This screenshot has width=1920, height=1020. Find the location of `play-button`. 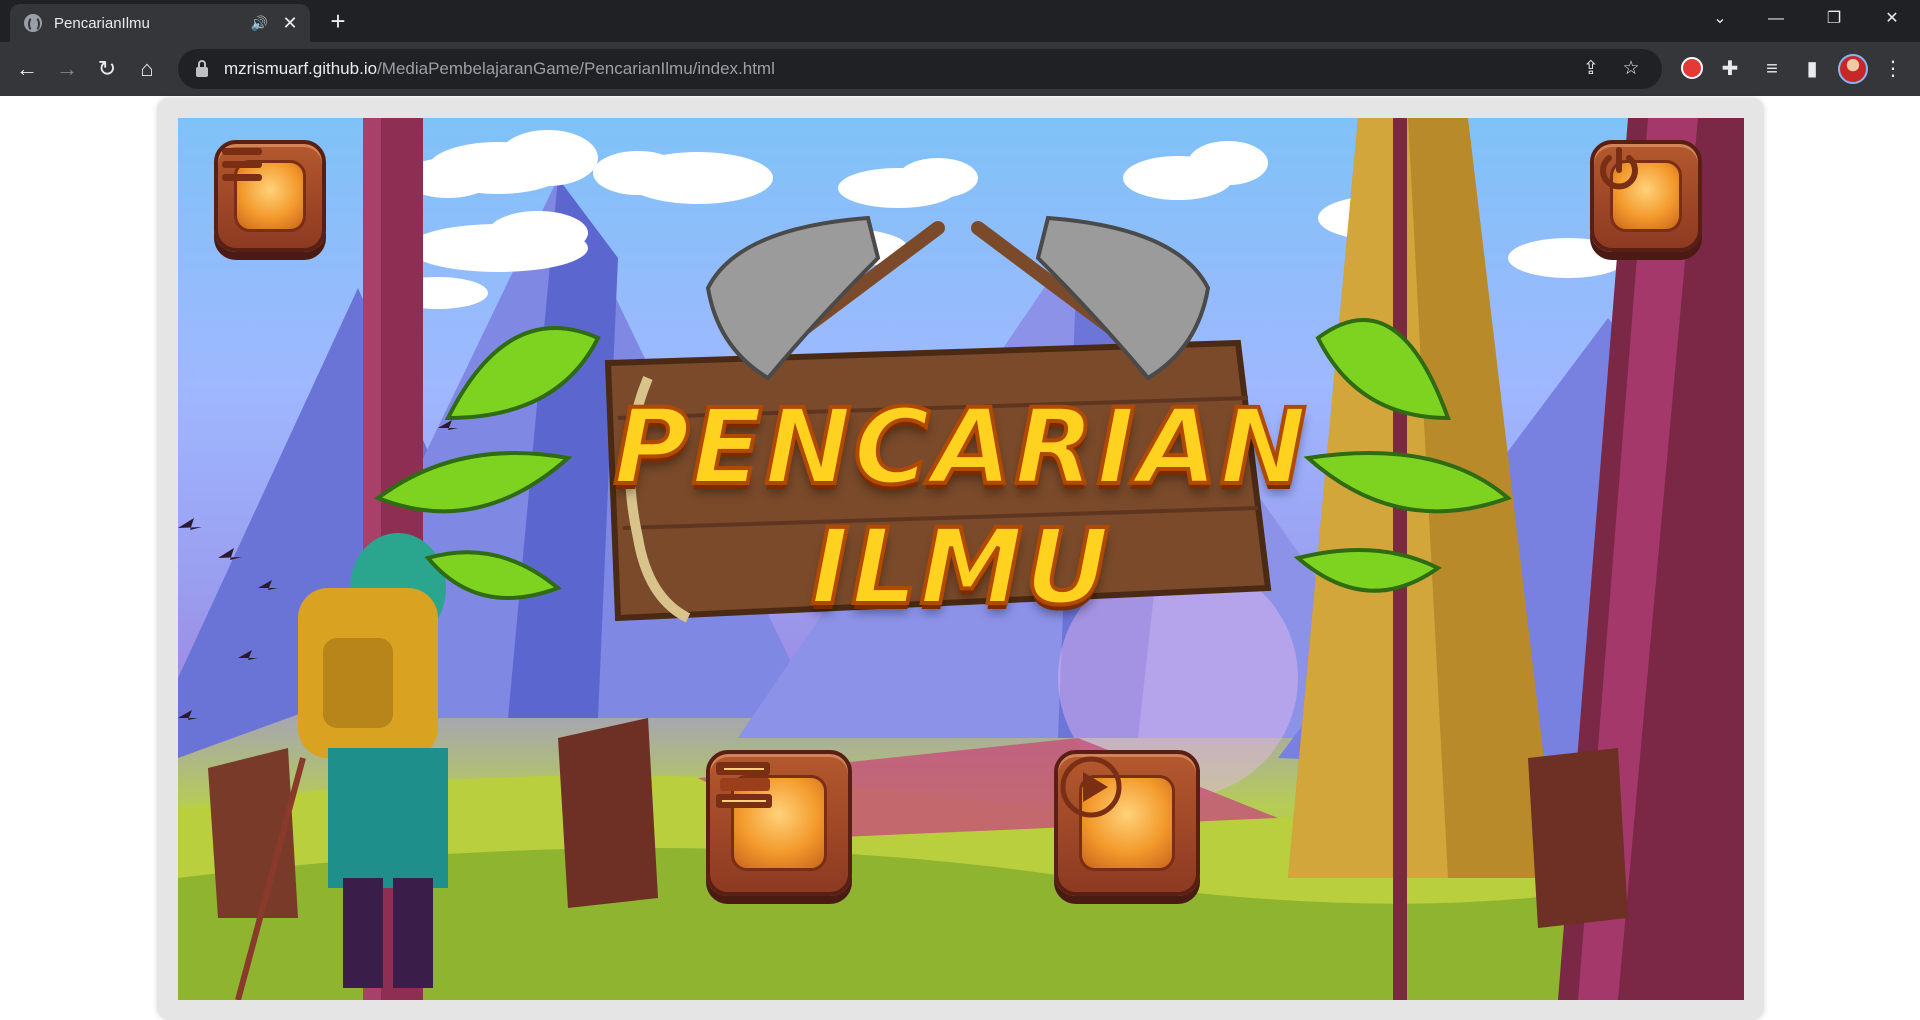

play-button is located at coordinates (1127, 823).